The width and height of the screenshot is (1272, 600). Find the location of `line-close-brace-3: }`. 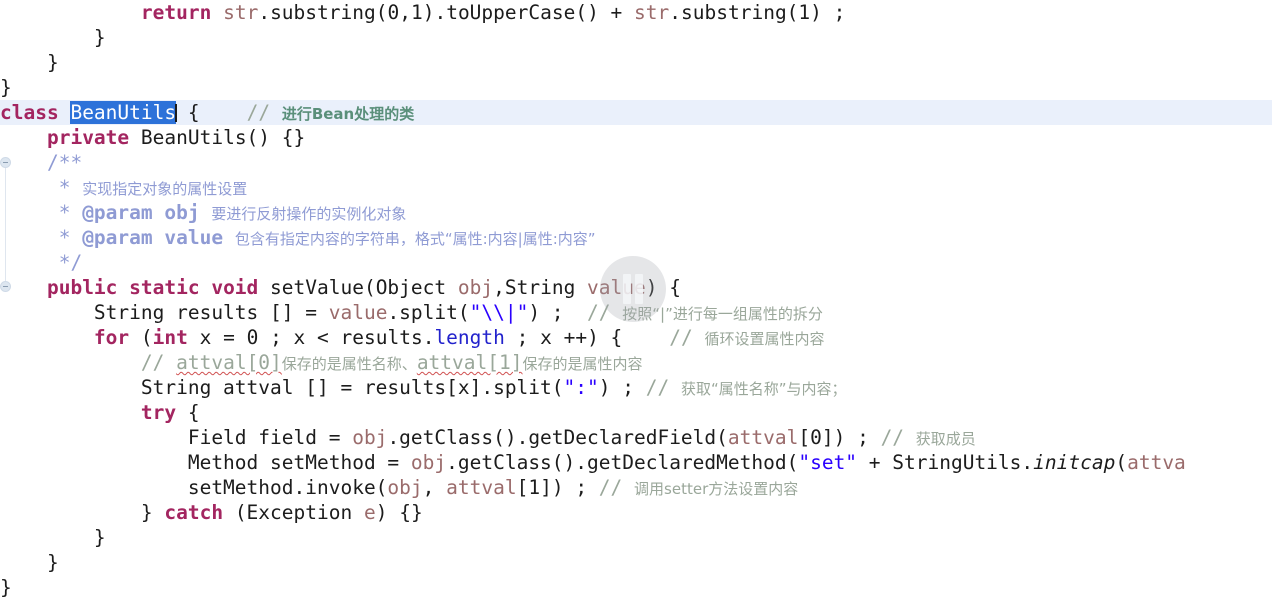

line-close-brace-3: } is located at coordinates (636, 87).